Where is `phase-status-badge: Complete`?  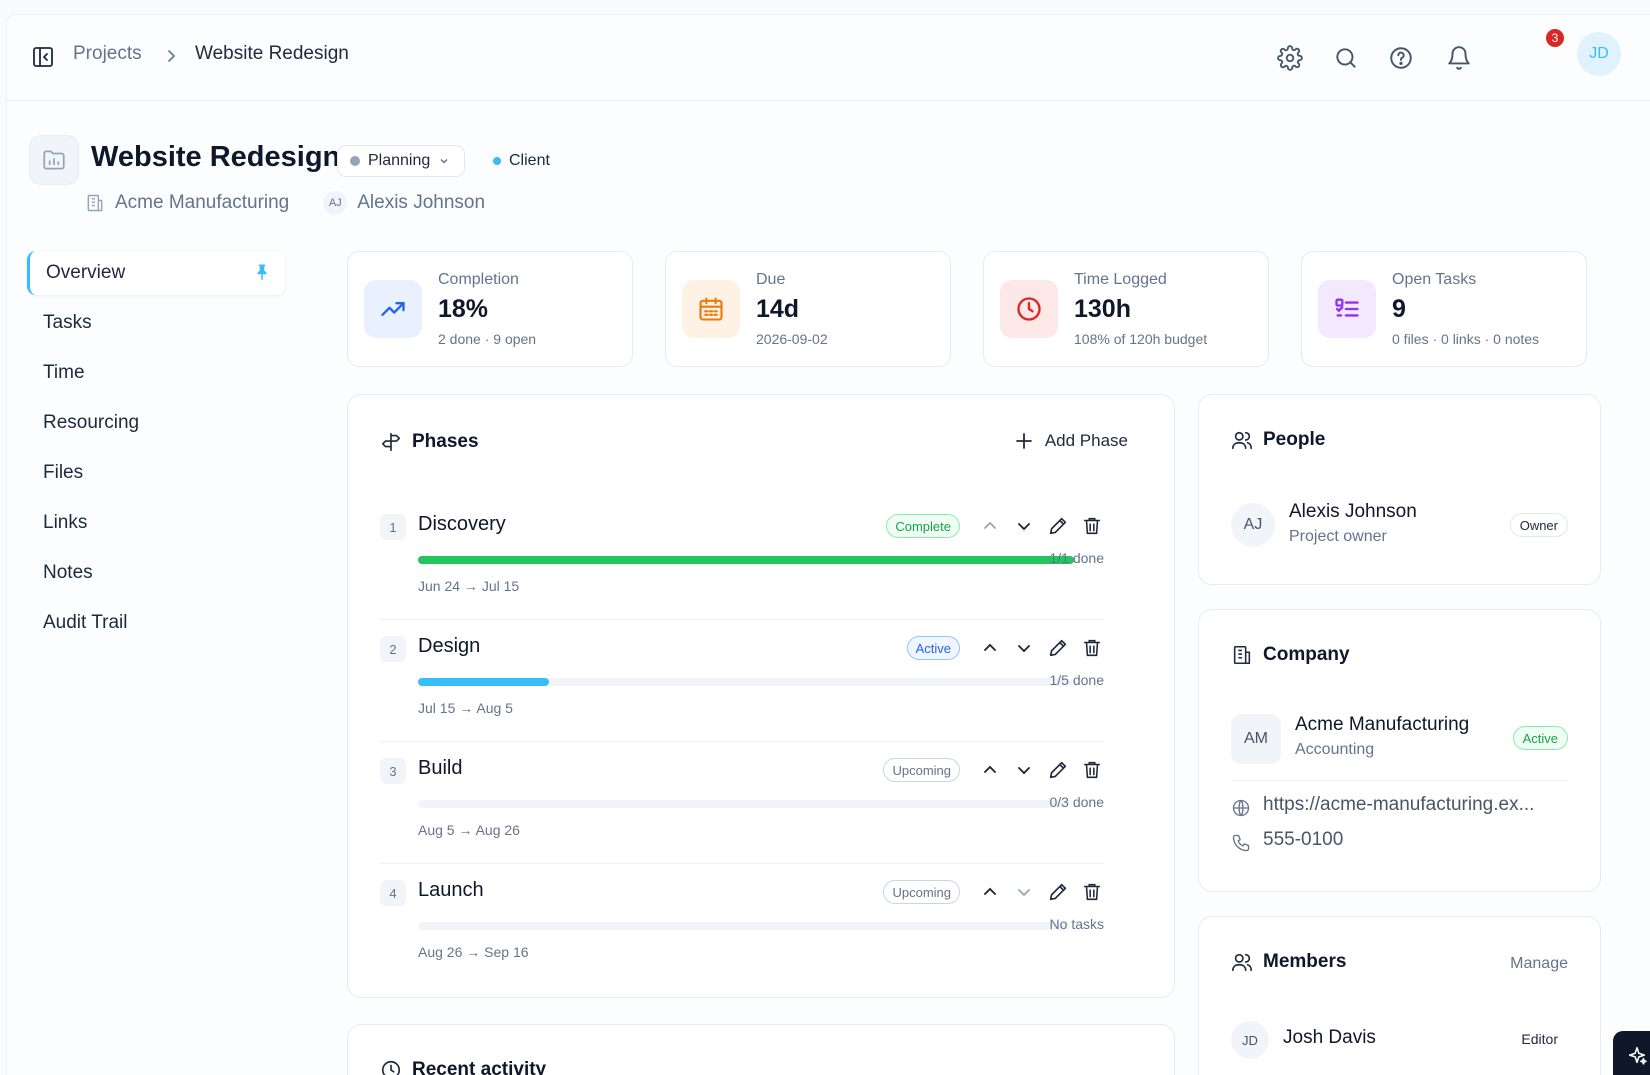 phase-status-badge: Complete is located at coordinates (923, 526).